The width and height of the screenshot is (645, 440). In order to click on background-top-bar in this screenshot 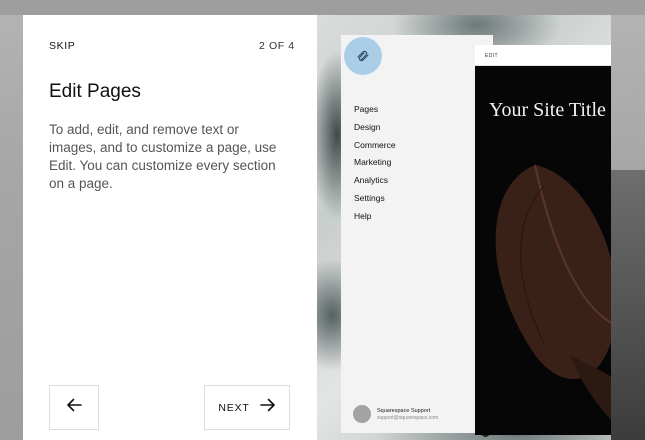, I will do `click(322, 7)`.